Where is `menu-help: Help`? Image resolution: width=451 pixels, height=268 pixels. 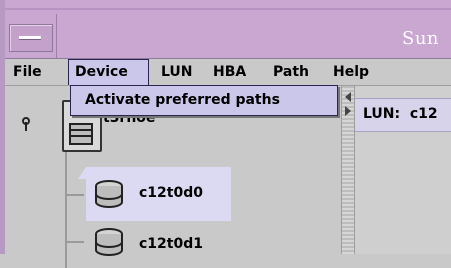 menu-help: Help is located at coordinates (351, 72).